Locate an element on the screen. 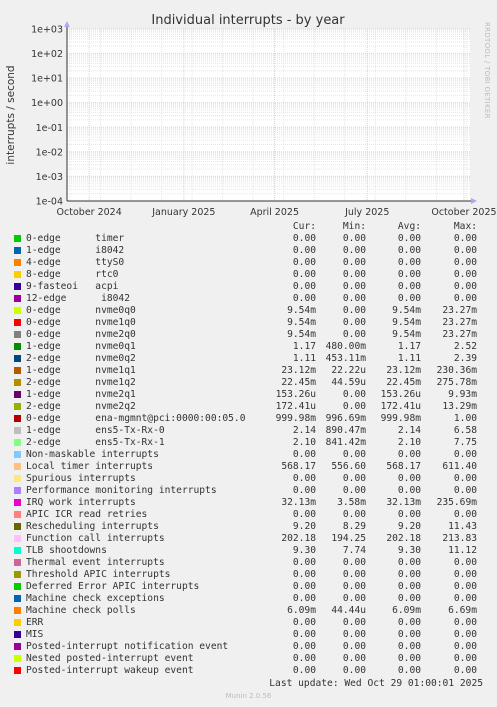  legend-row: 8-edge rtc0 0.00 0.00 0.00 0.00 is located at coordinates (248, 275).